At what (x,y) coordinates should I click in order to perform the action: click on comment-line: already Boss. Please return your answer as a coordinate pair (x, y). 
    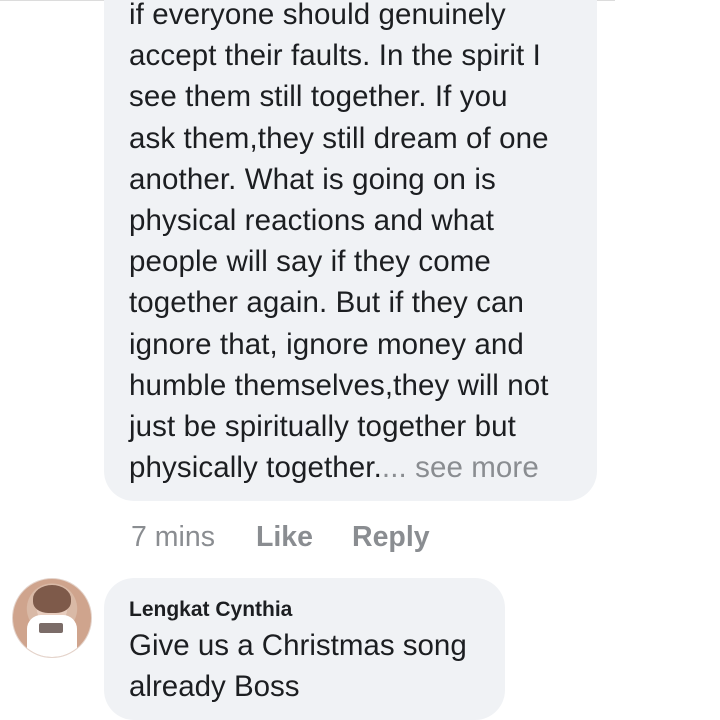
    Looking at the image, I should click on (214, 686).